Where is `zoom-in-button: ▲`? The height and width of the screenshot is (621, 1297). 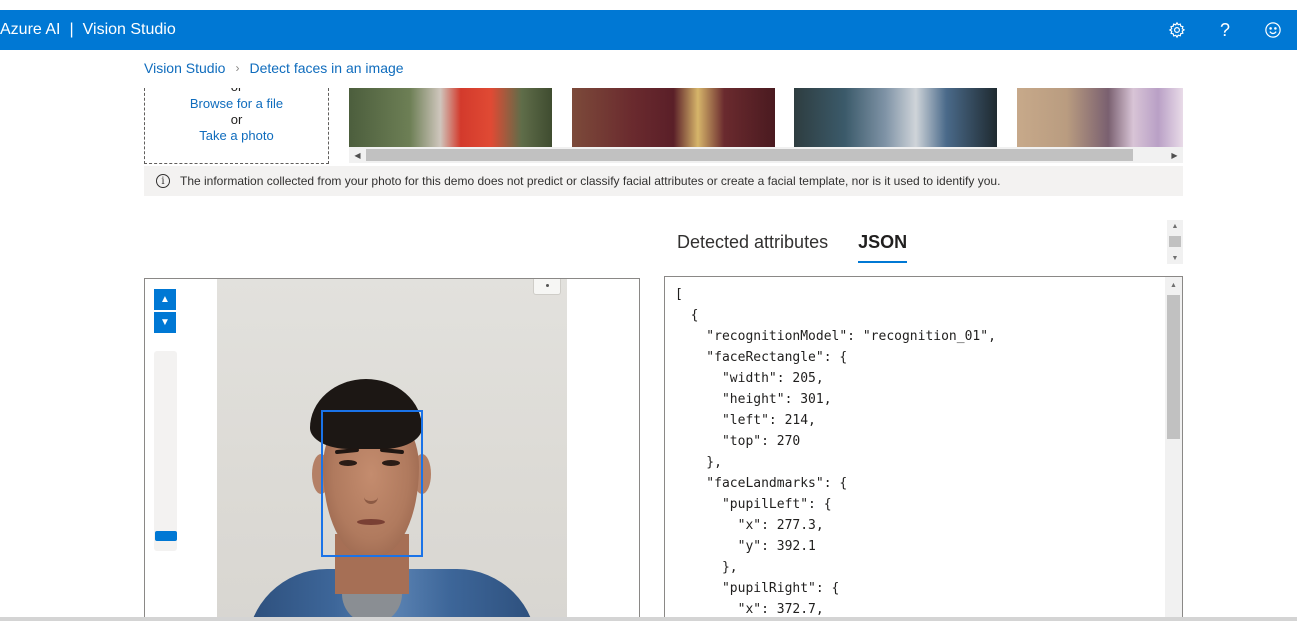 zoom-in-button: ▲ is located at coordinates (165, 299).